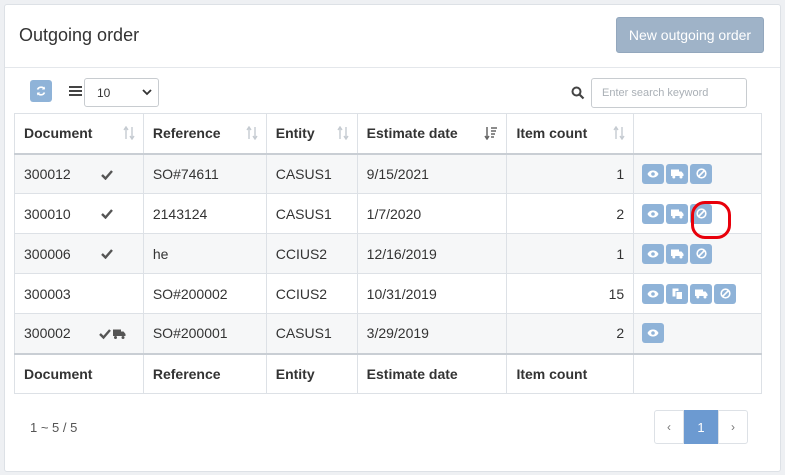  What do you see at coordinates (104, 92) in the screenshot?
I see `page-size-value: 10` at bounding box center [104, 92].